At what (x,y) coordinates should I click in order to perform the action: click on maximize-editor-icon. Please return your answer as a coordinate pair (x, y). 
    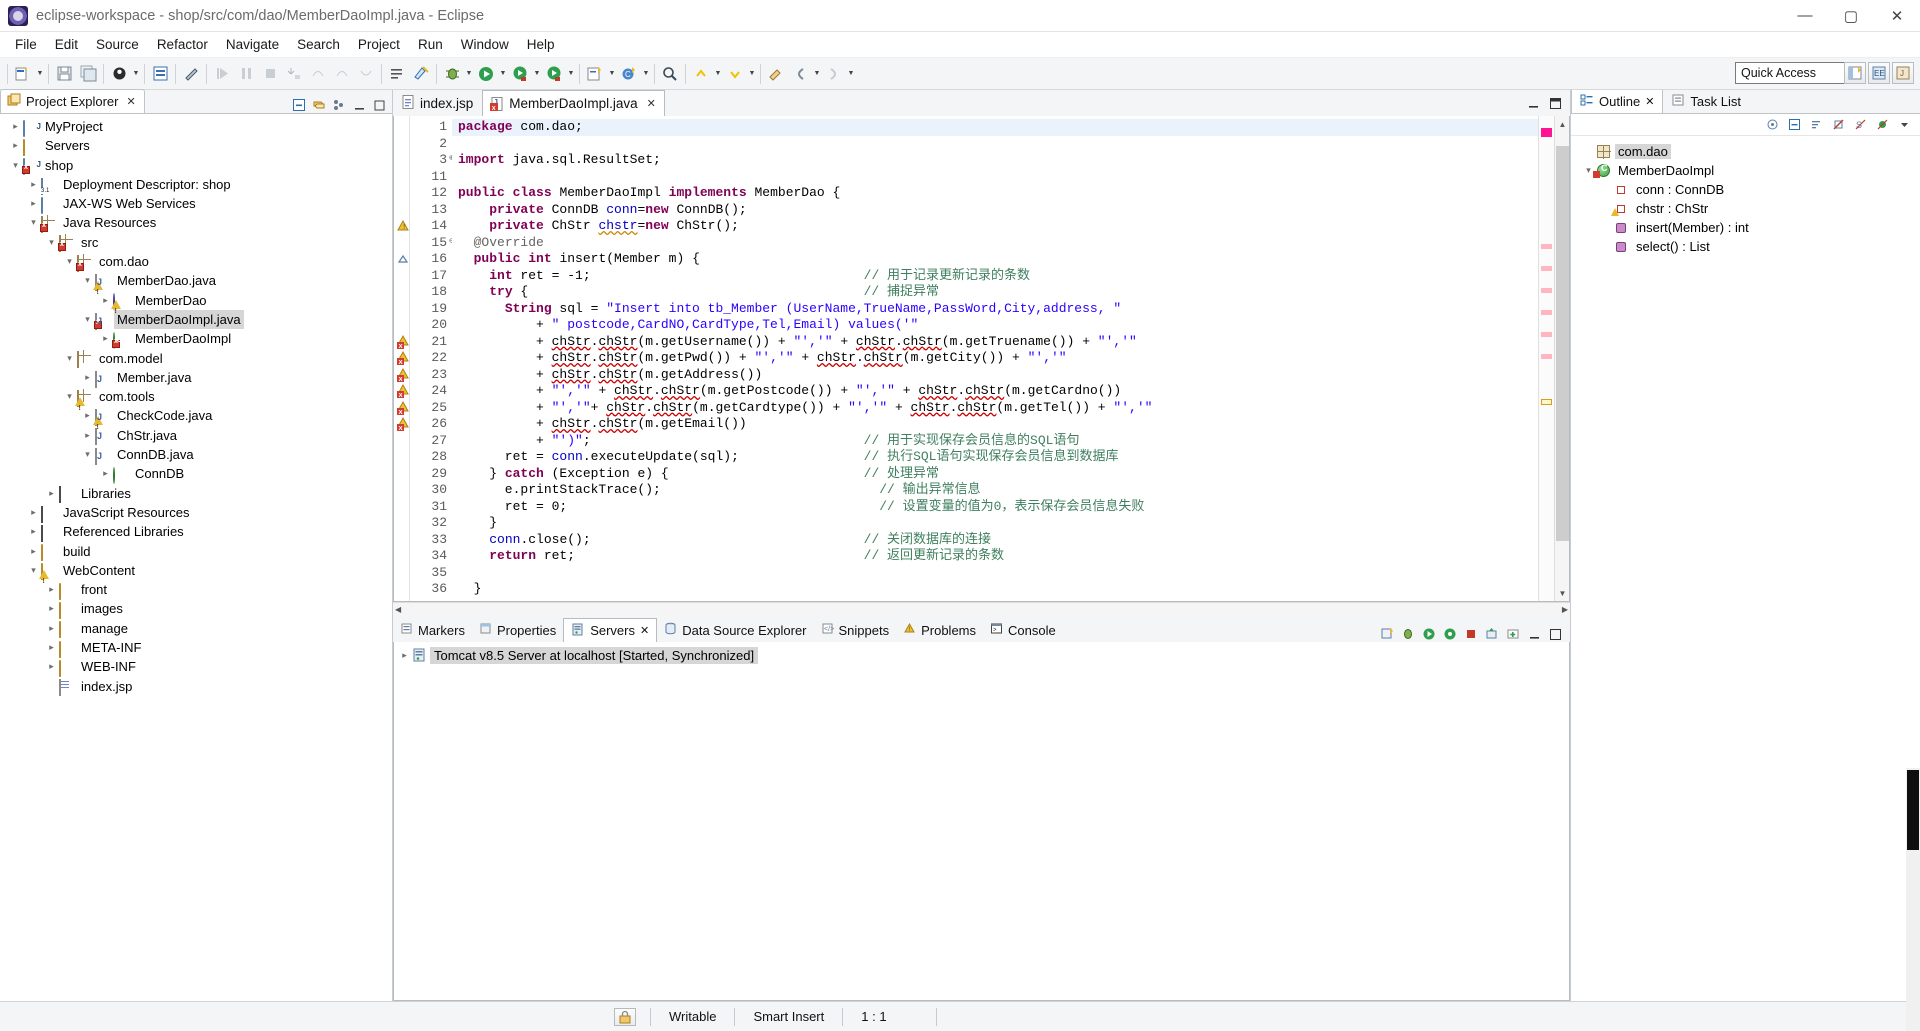
    Looking at the image, I should click on (1555, 103).